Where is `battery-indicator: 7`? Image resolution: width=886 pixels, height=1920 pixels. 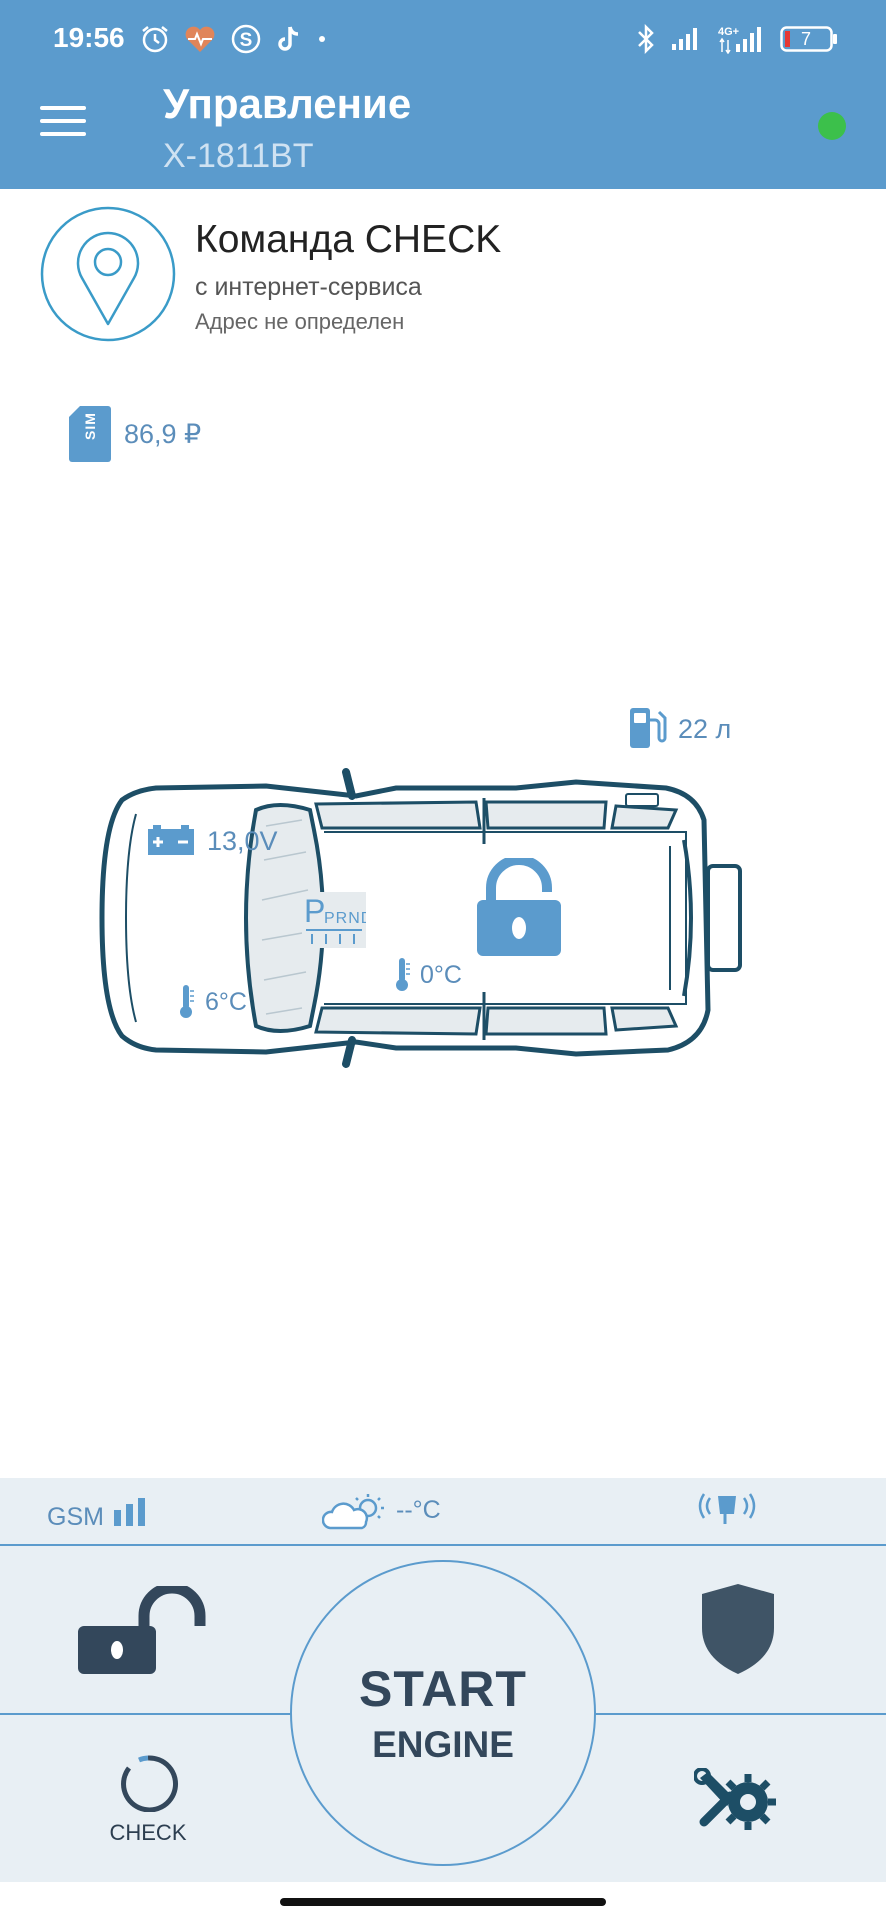
battery-indicator: 7 is located at coordinates (809, 39).